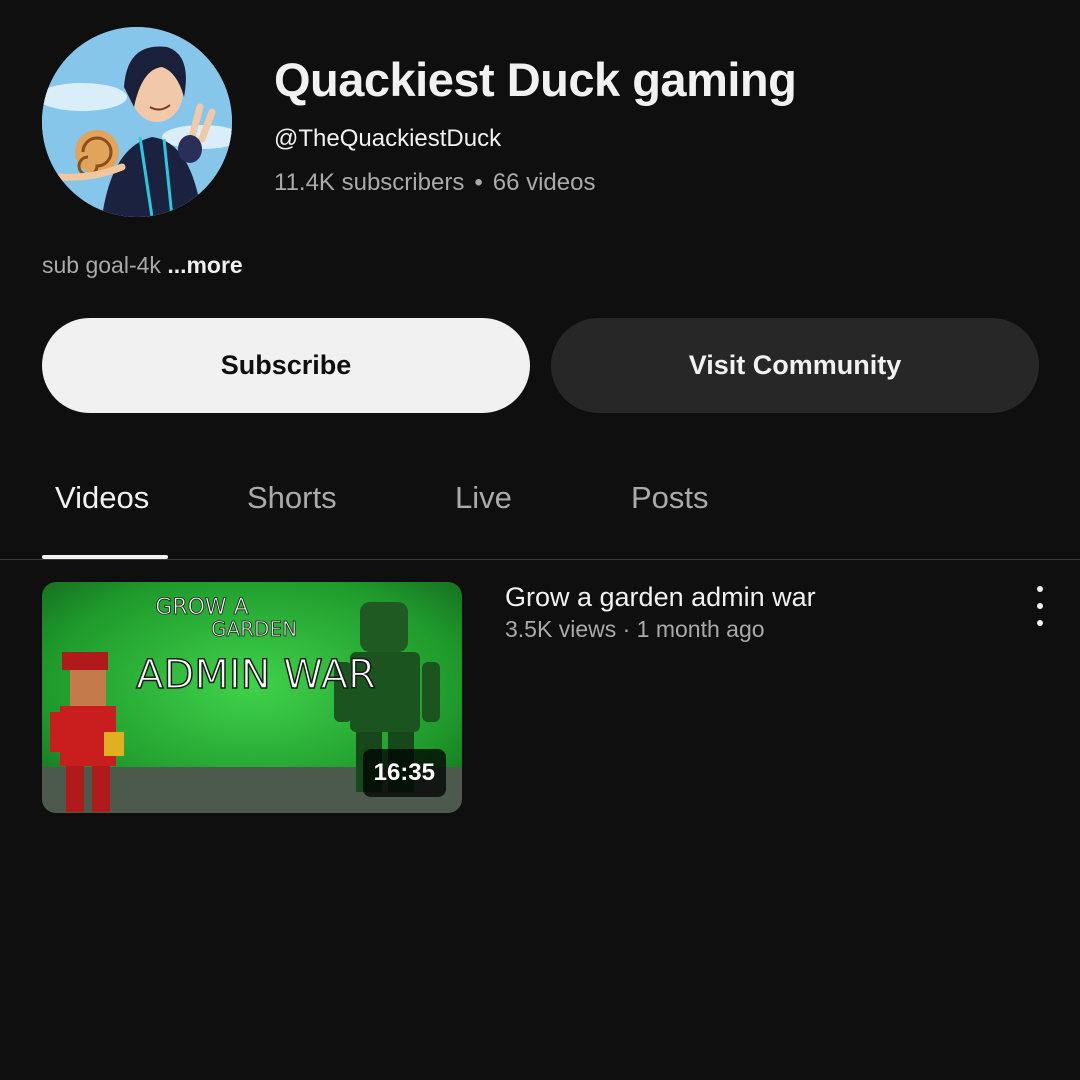 The height and width of the screenshot is (1080, 1080). Describe the element at coordinates (388, 138) in the screenshot. I see `channel-handle: @TheQuackiestDuck` at that location.